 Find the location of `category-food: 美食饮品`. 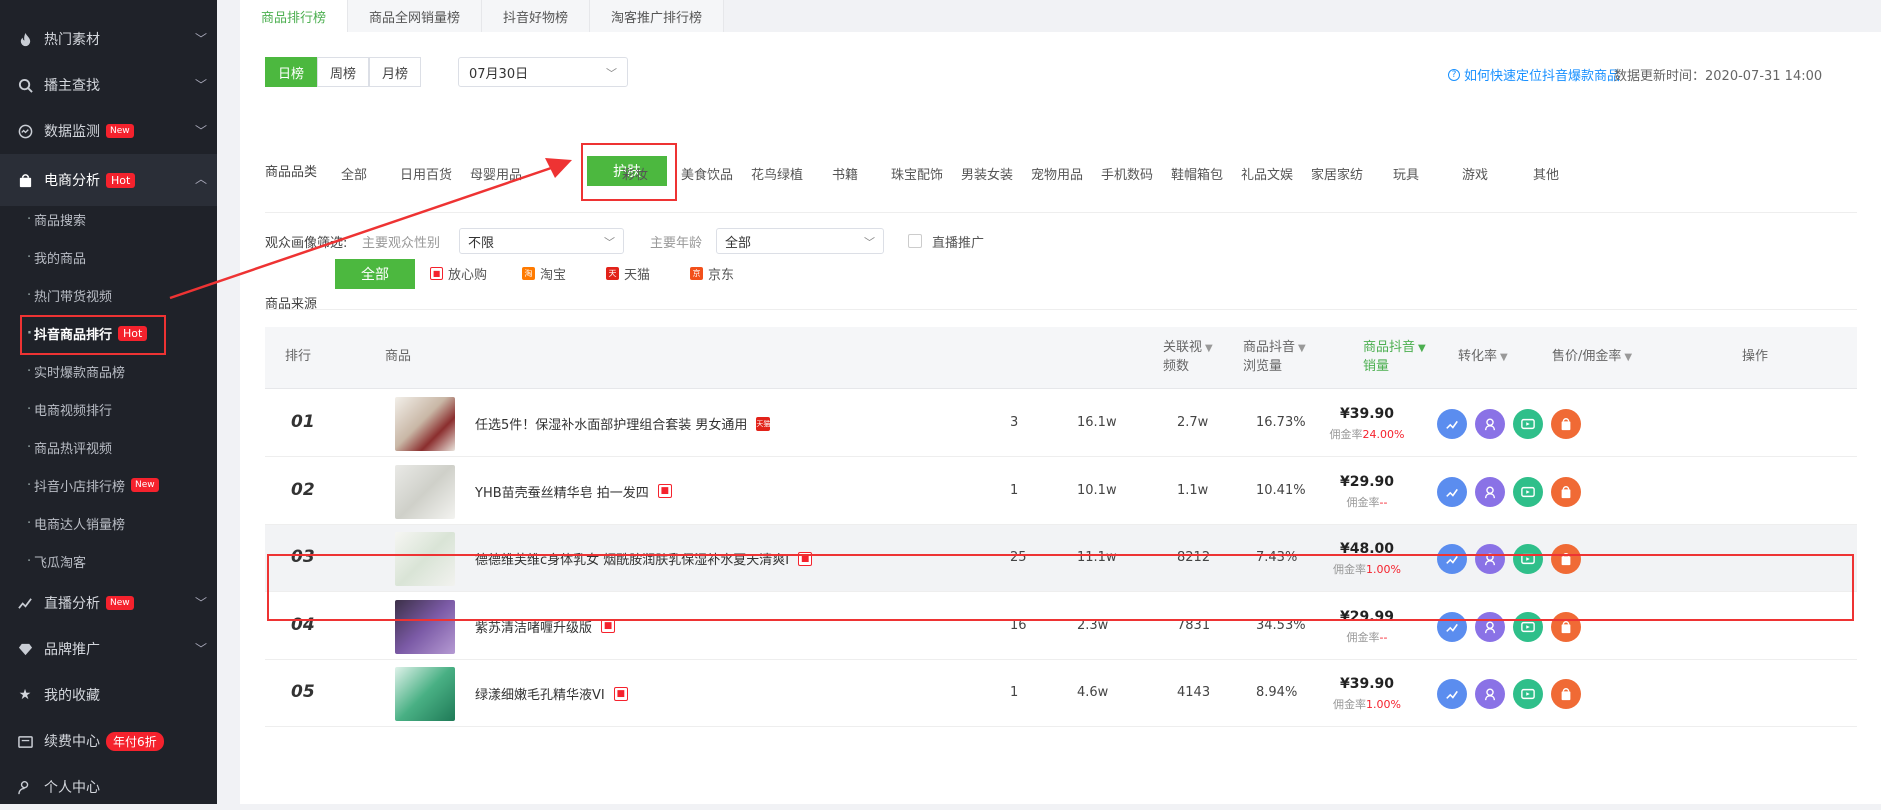

category-food: 美食饮品 is located at coordinates (707, 173).